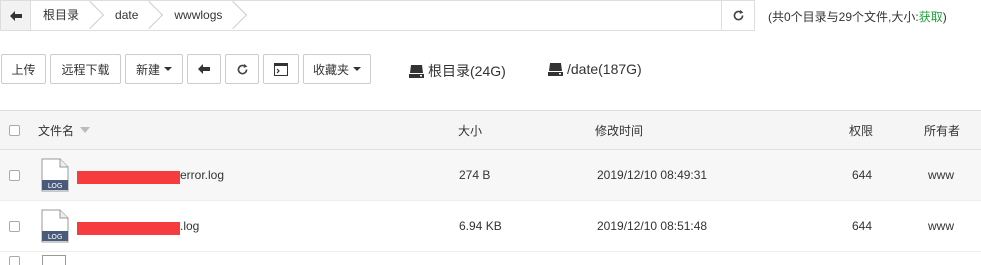 Image resolution: width=981 pixels, height=265 pixels. I want to click on header-permission: 权限, so click(861, 130).